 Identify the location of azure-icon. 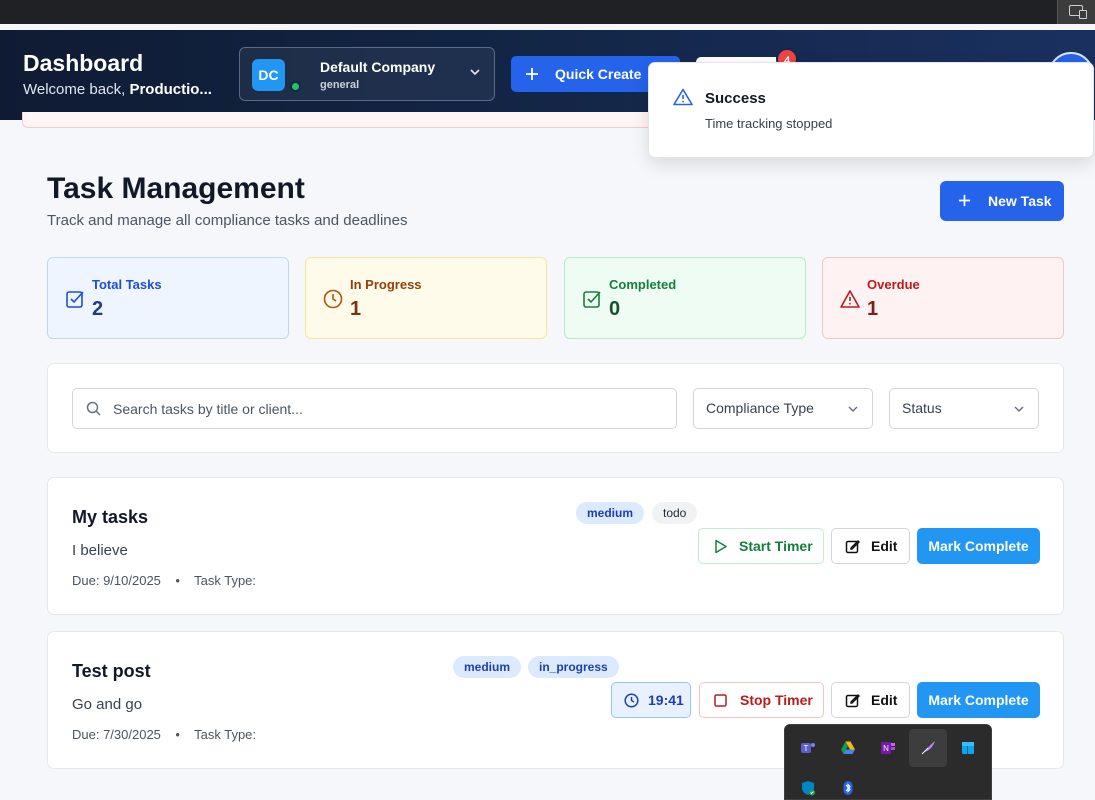
(968, 748).